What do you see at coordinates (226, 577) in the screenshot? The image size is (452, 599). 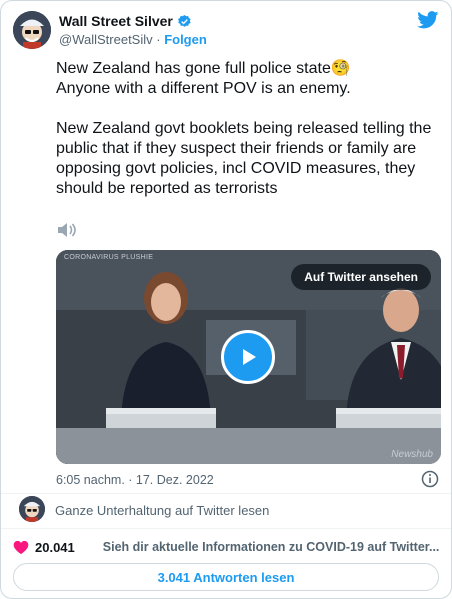 I see `read-replies-button: 3.041 Antworten lesen` at bounding box center [226, 577].